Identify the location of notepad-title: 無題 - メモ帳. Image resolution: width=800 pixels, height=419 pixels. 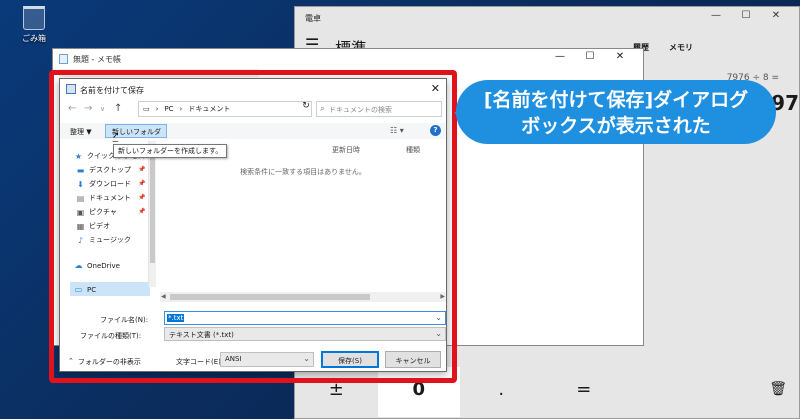
(97, 59).